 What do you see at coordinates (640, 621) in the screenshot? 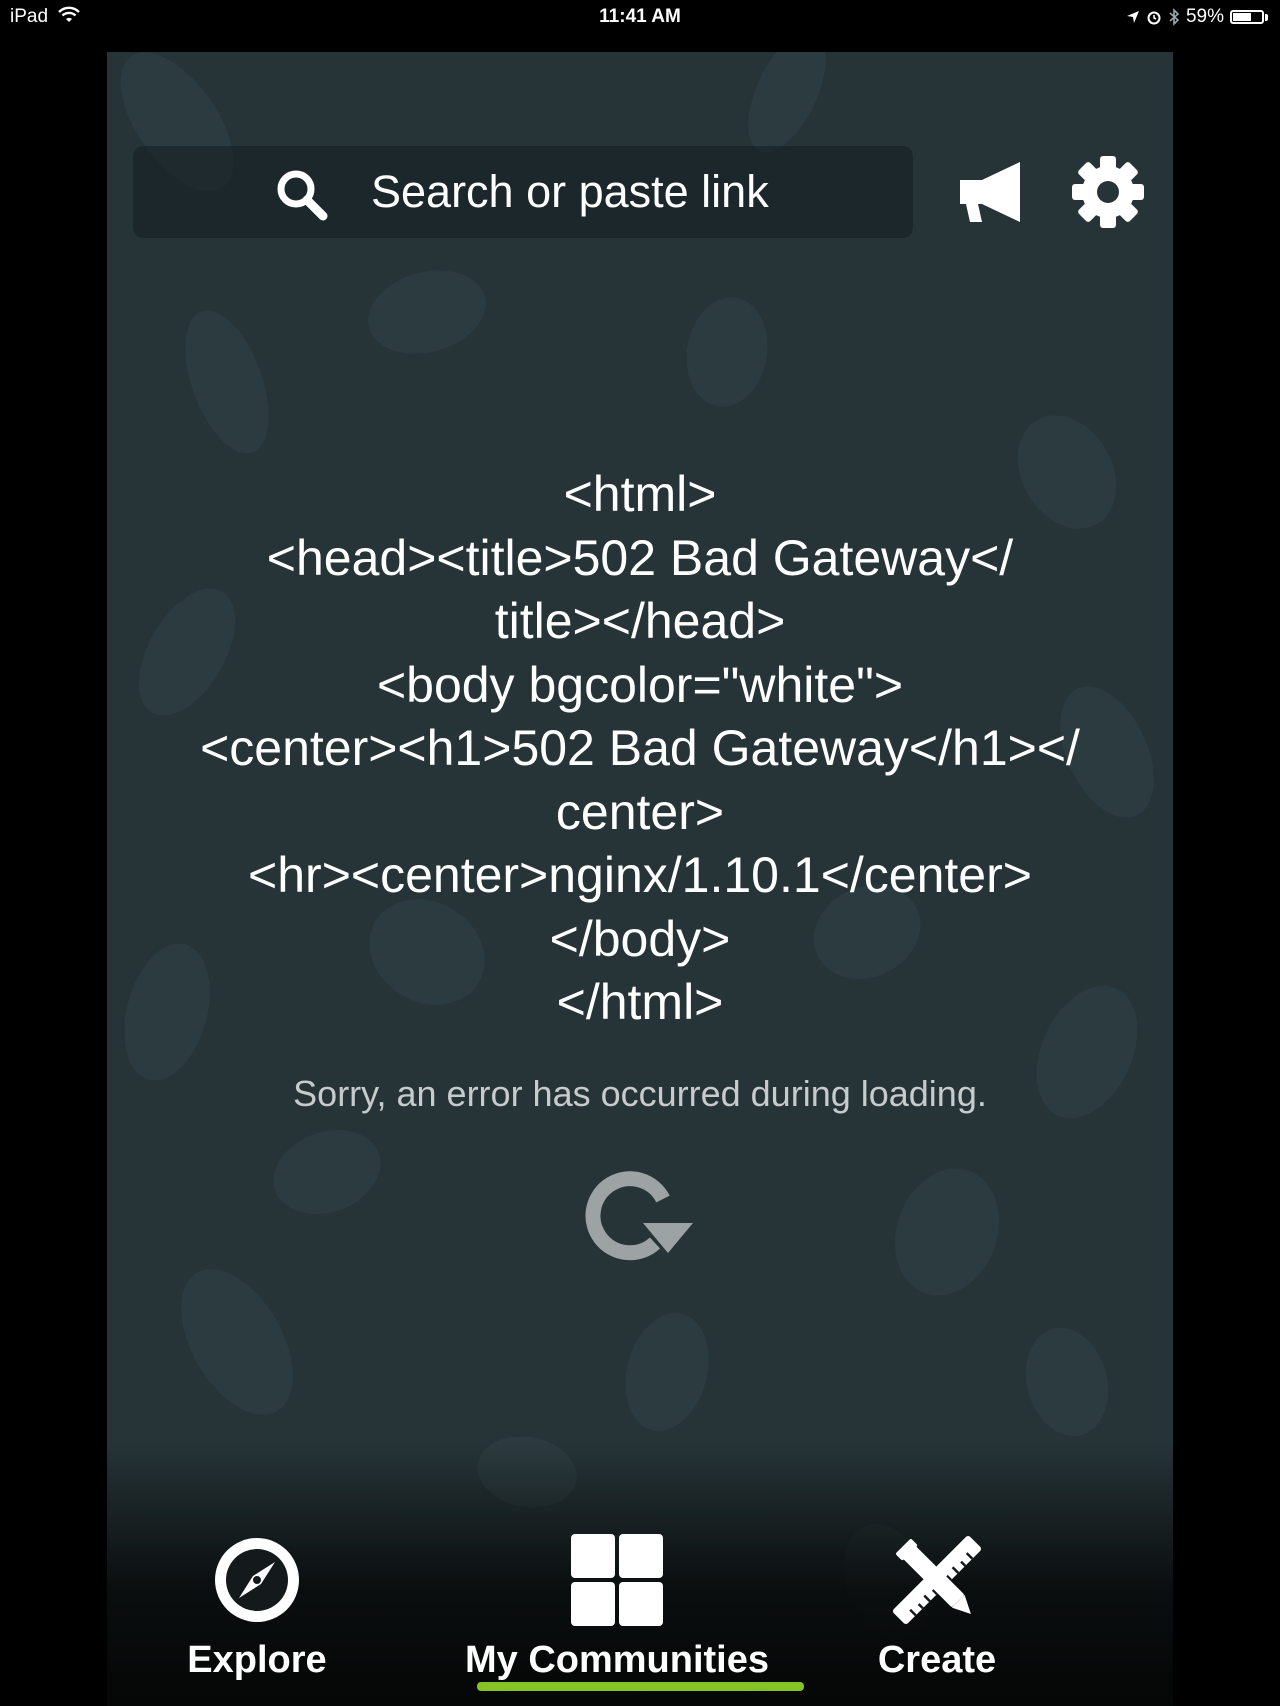
I see `error-line: title></head>` at bounding box center [640, 621].